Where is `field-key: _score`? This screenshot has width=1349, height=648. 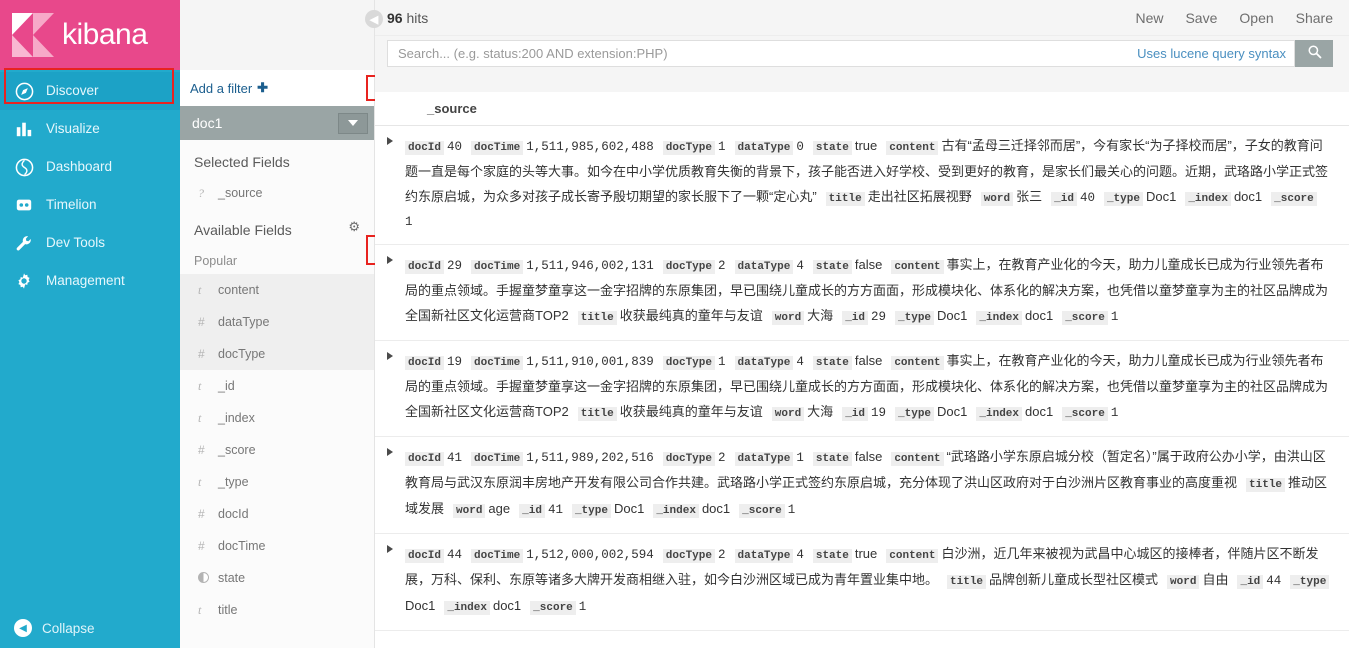 field-key: _score is located at coordinates (553, 608).